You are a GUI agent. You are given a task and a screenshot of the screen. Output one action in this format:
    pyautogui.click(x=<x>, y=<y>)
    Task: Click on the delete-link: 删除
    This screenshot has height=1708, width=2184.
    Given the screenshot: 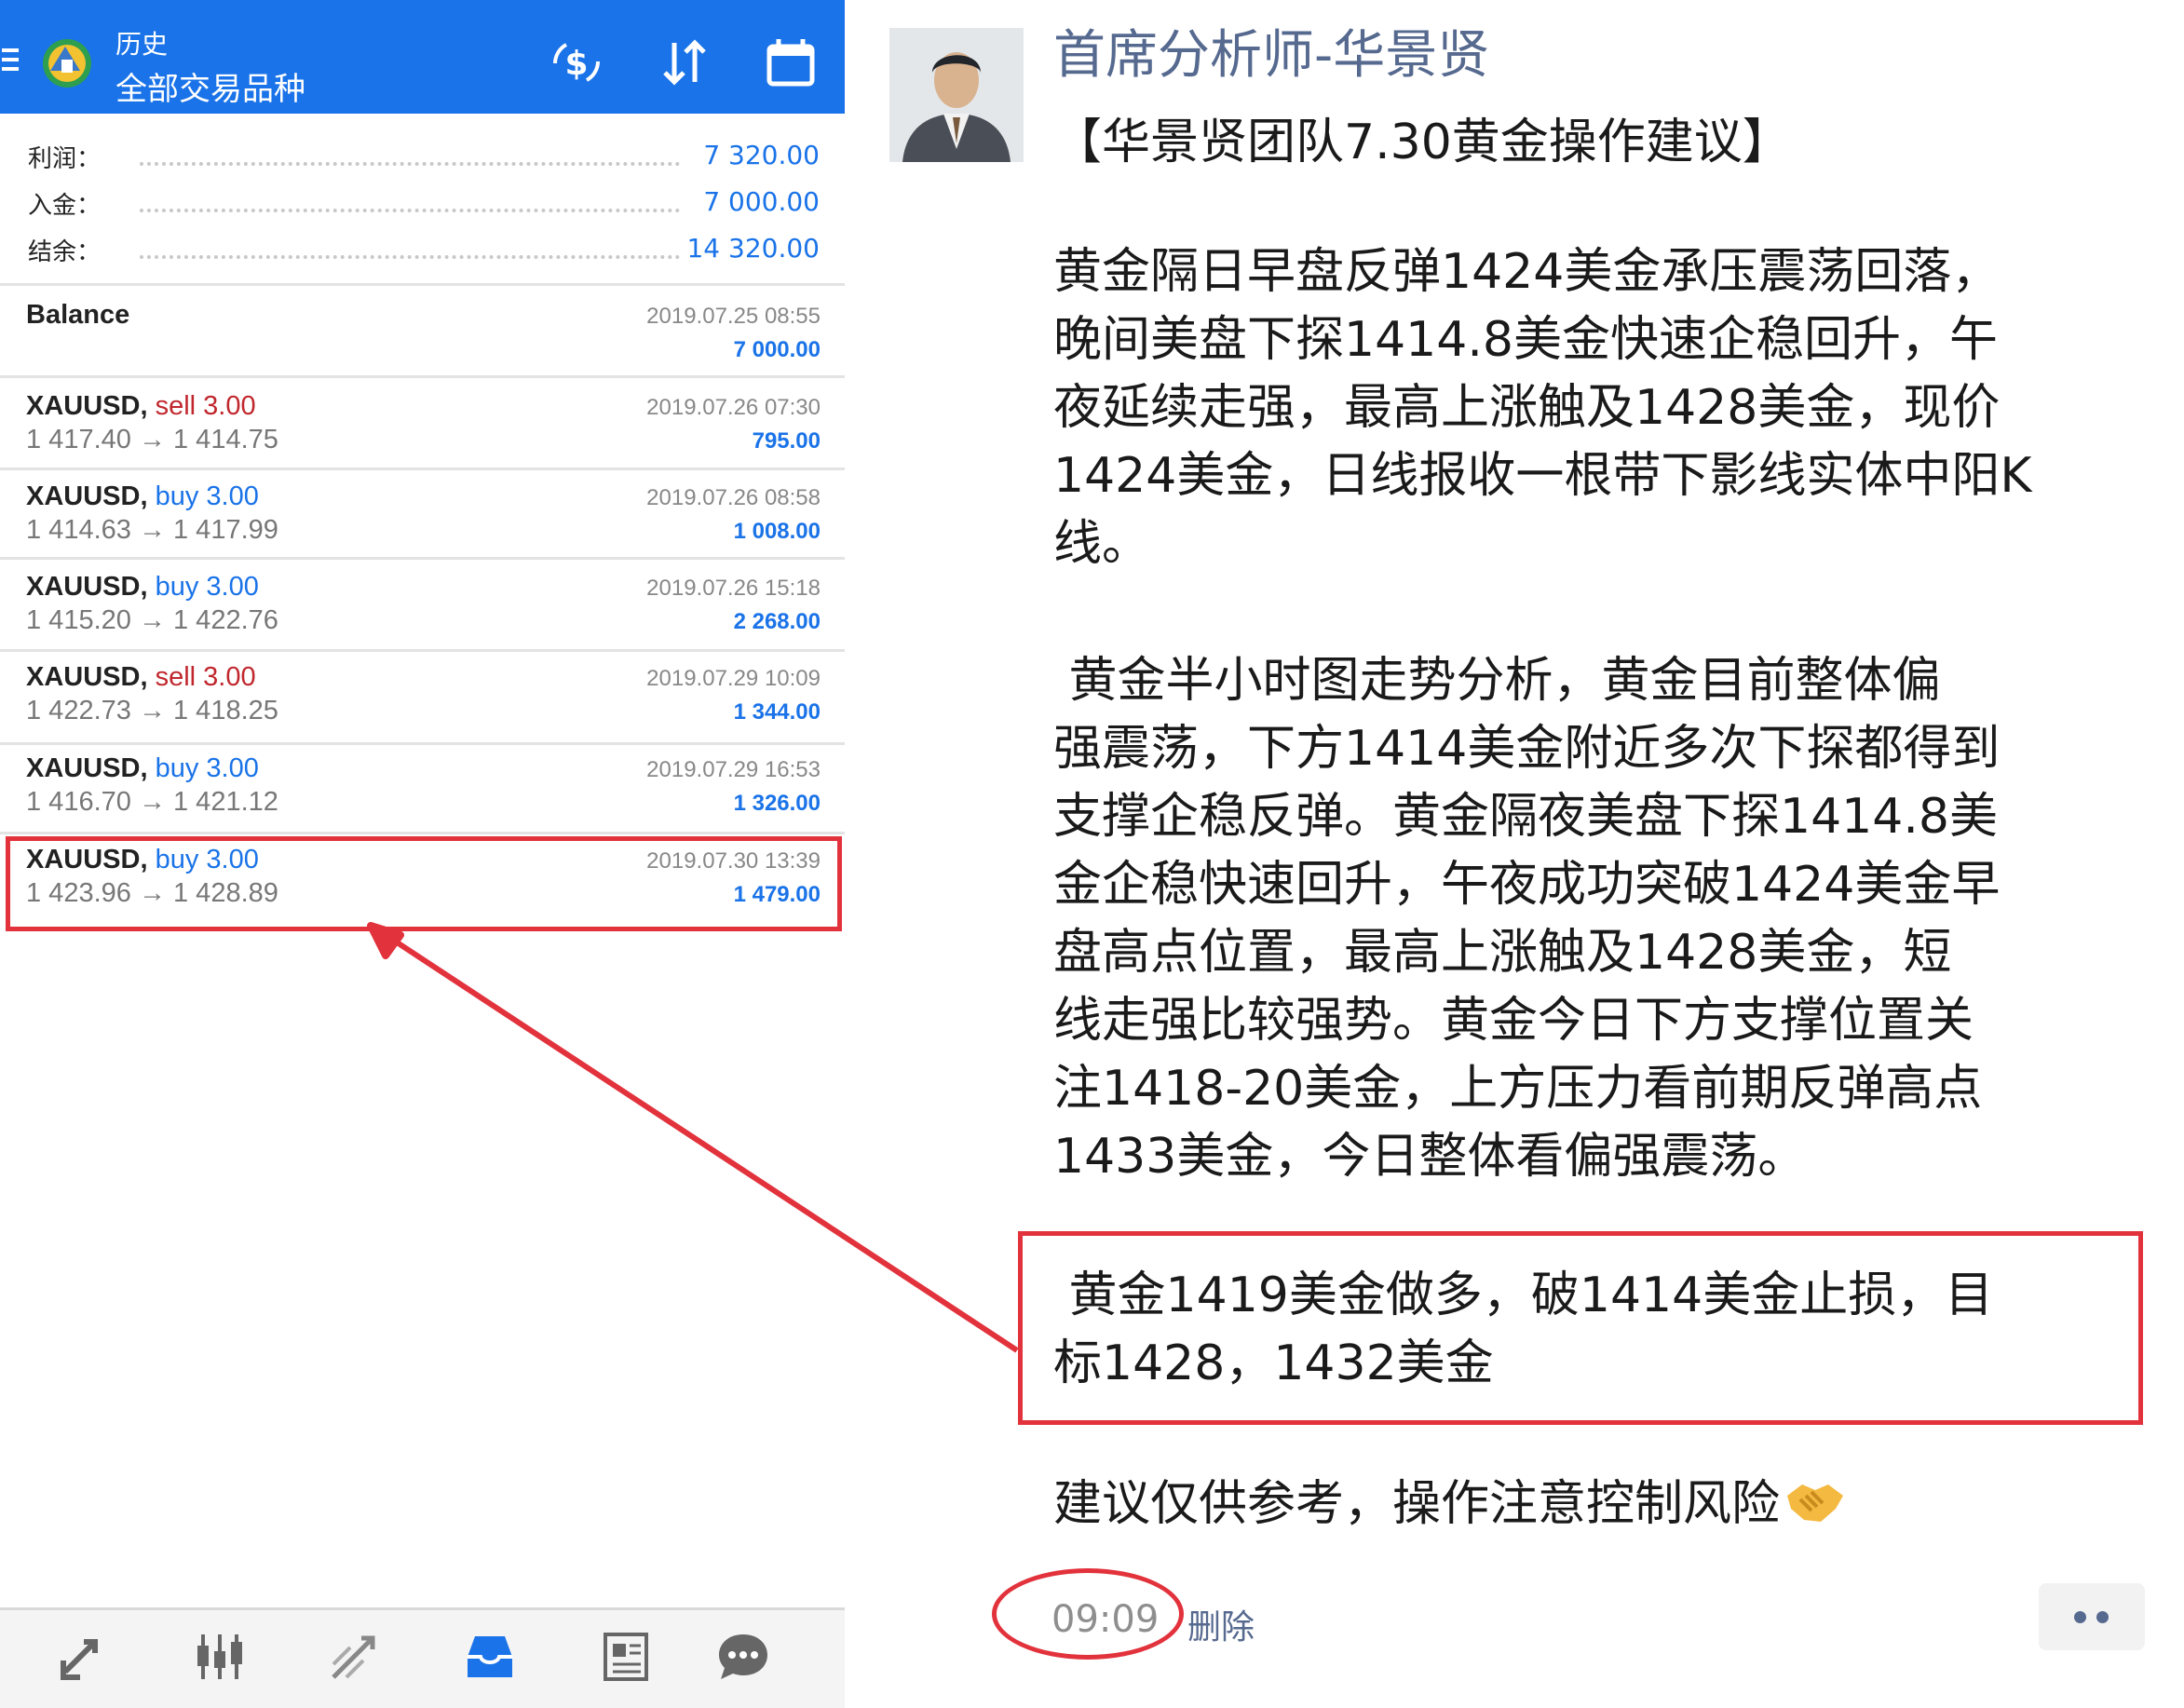 What is the action you would take?
    pyautogui.click(x=1221, y=1624)
    